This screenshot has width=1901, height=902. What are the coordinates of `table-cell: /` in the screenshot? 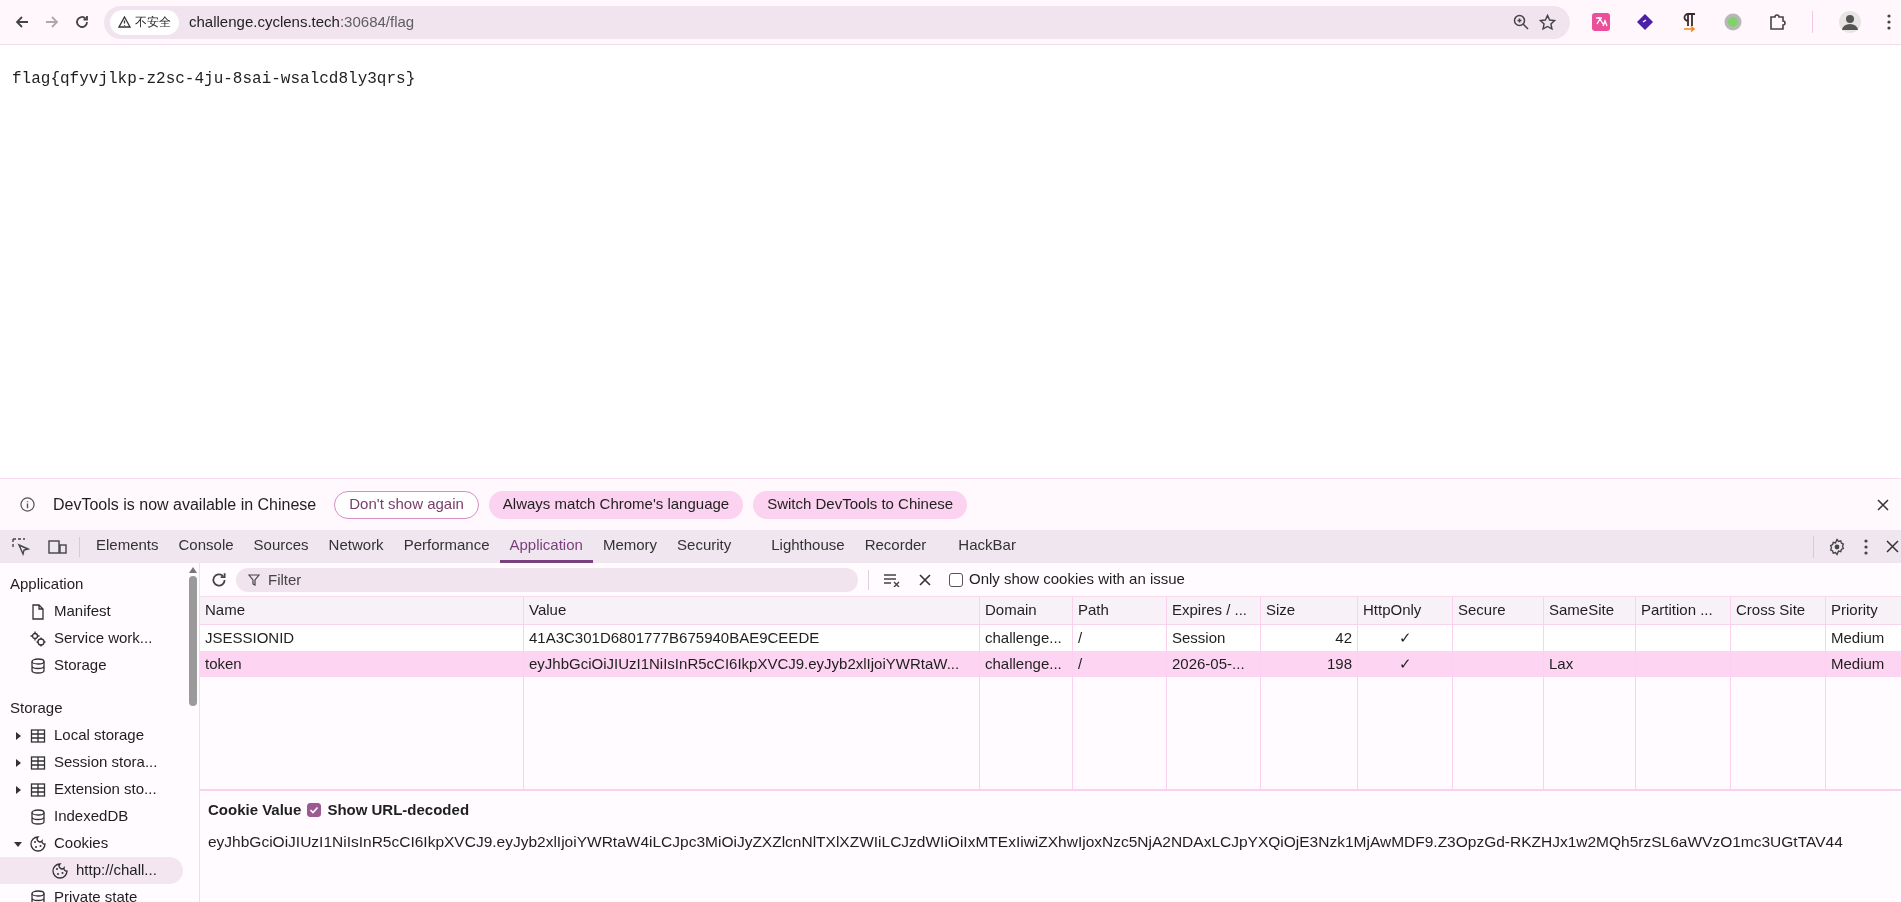 It's located at (1120, 664).